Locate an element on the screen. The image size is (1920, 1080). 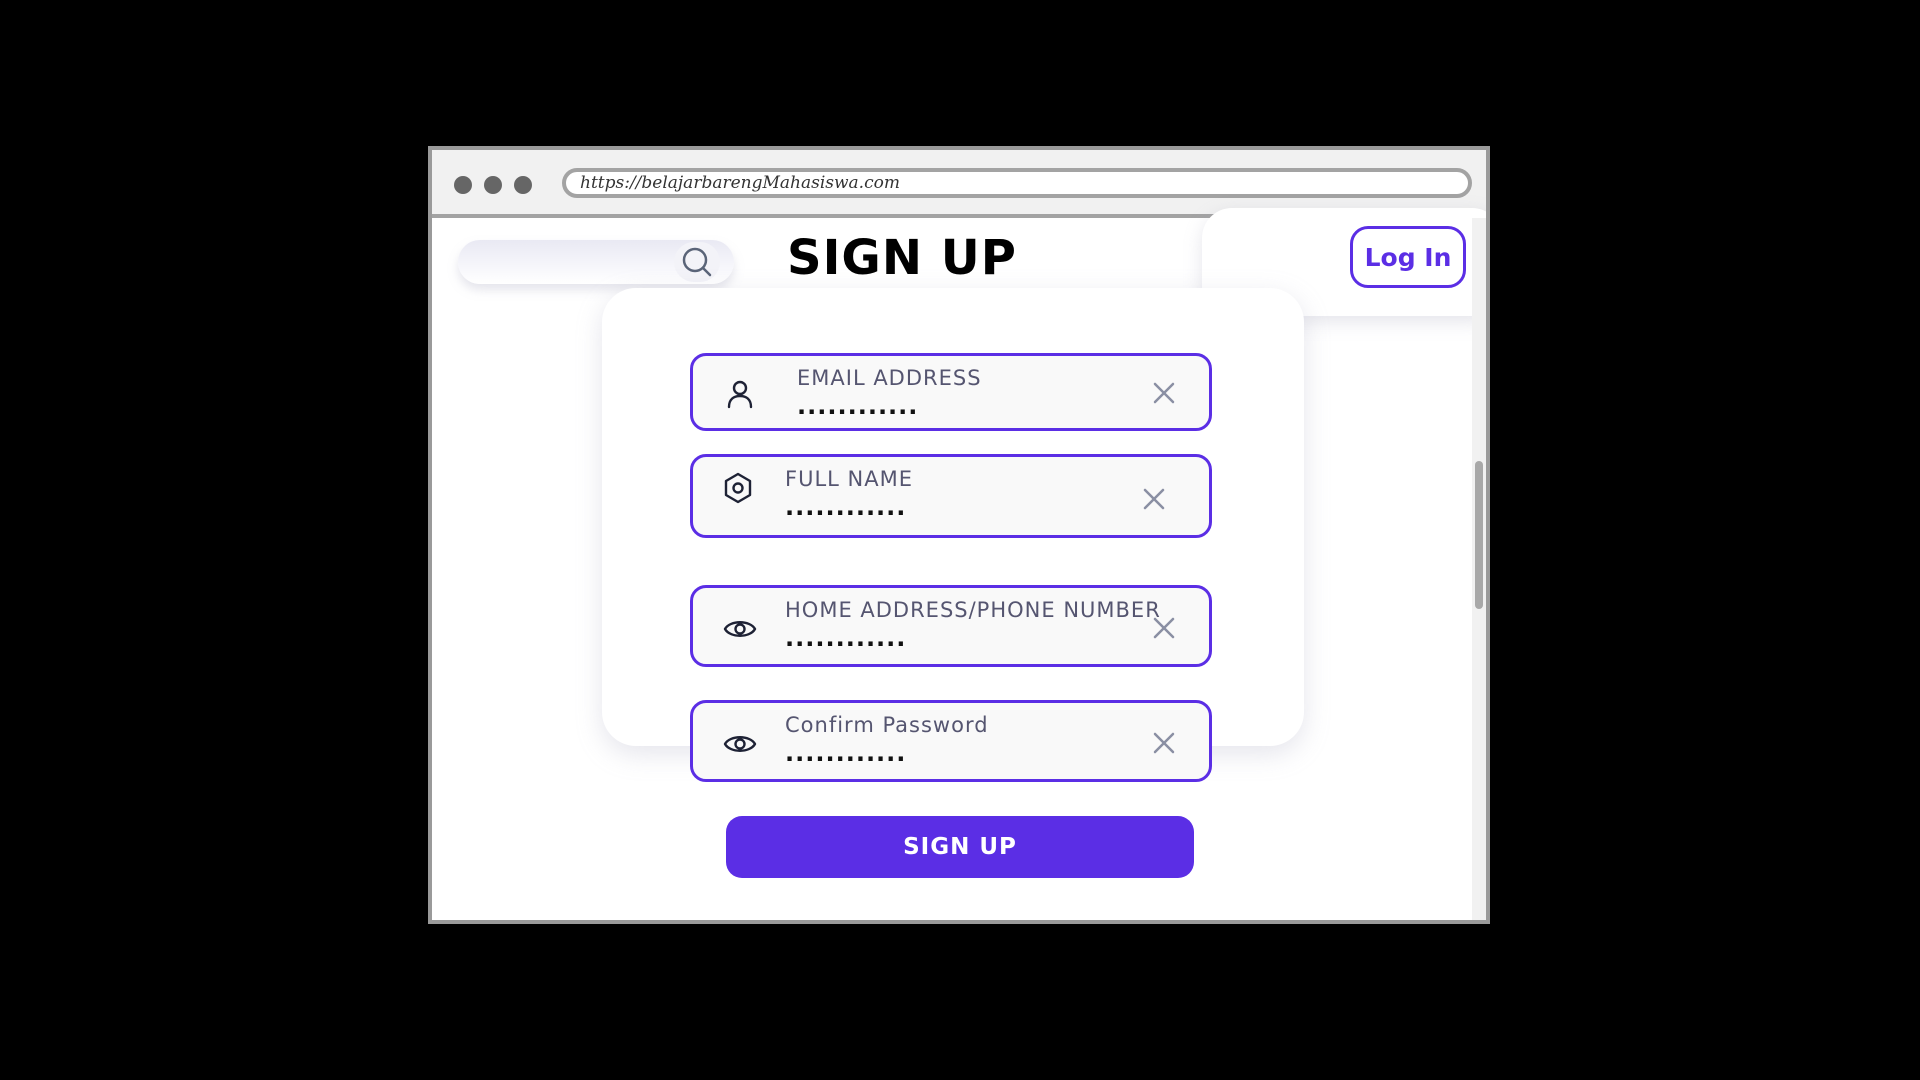
full-name-field-label: FULL NAME is located at coordinates (849, 479).